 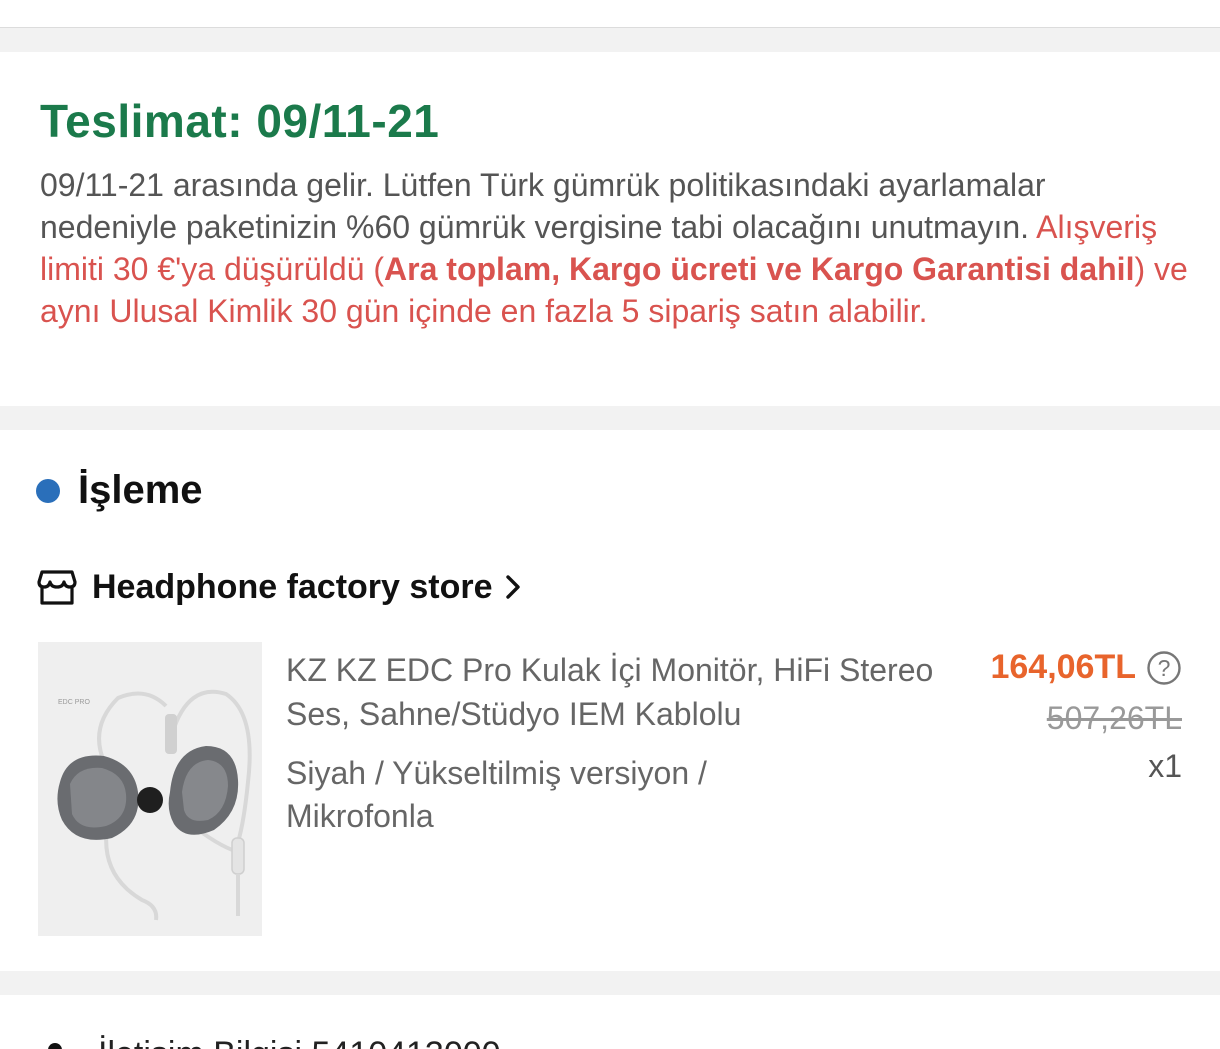 I want to click on order-status: İşleme, so click(x=119, y=490).